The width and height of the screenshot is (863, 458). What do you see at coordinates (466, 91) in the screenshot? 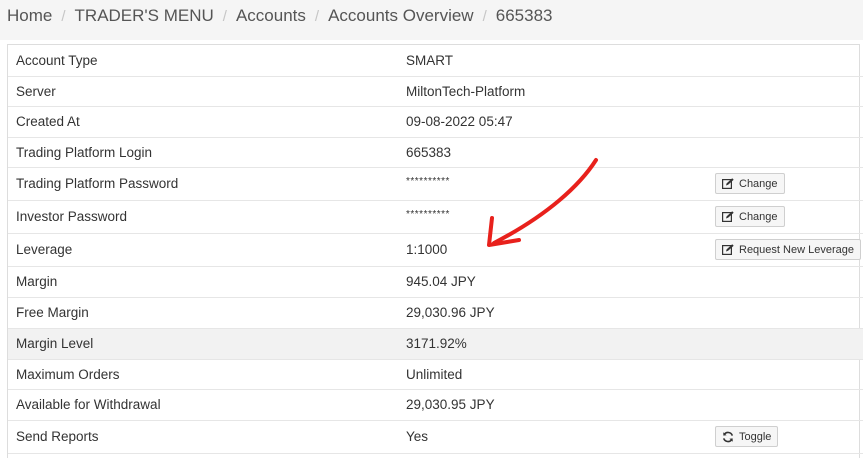
I see `server-value: MiltonTech-Platform` at bounding box center [466, 91].